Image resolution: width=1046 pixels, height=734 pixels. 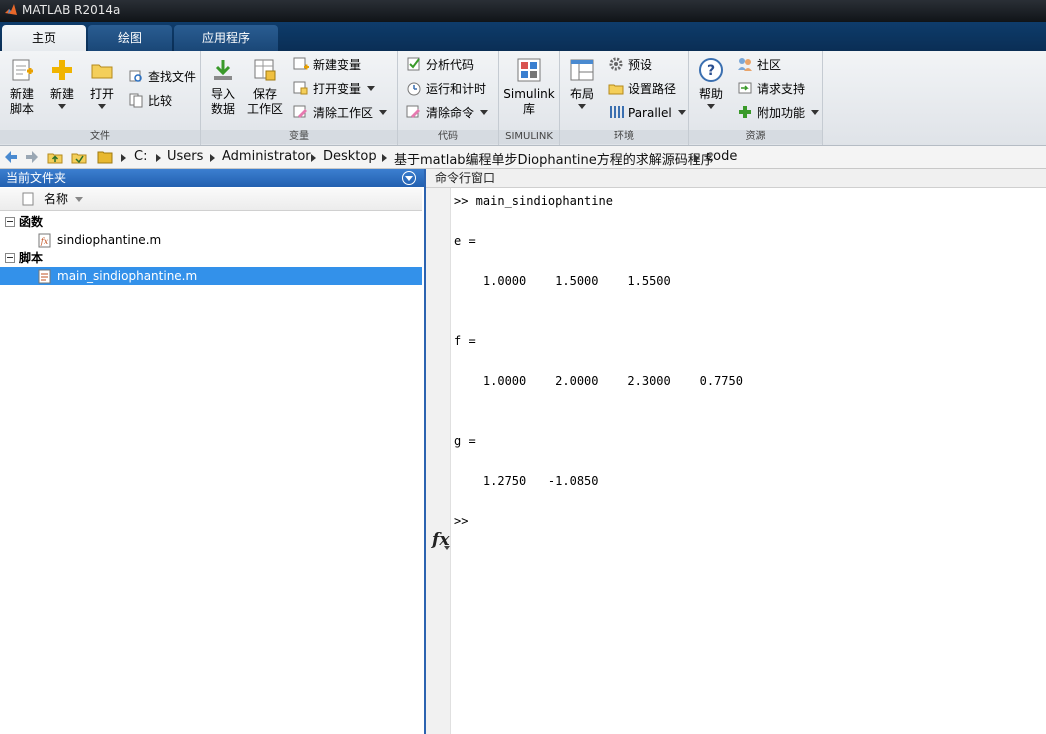 What do you see at coordinates (32, 157) in the screenshot?
I see `forward-arrow-icon` at bounding box center [32, 157].